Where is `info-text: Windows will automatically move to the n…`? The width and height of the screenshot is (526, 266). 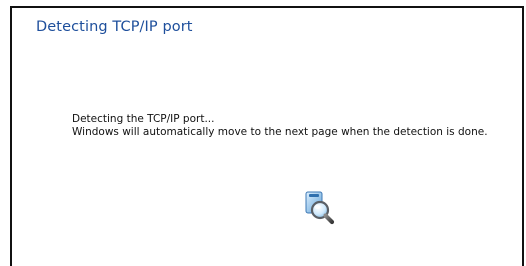
info-text: Windows will automatically move to the n… is located at coordinates (280, 132).